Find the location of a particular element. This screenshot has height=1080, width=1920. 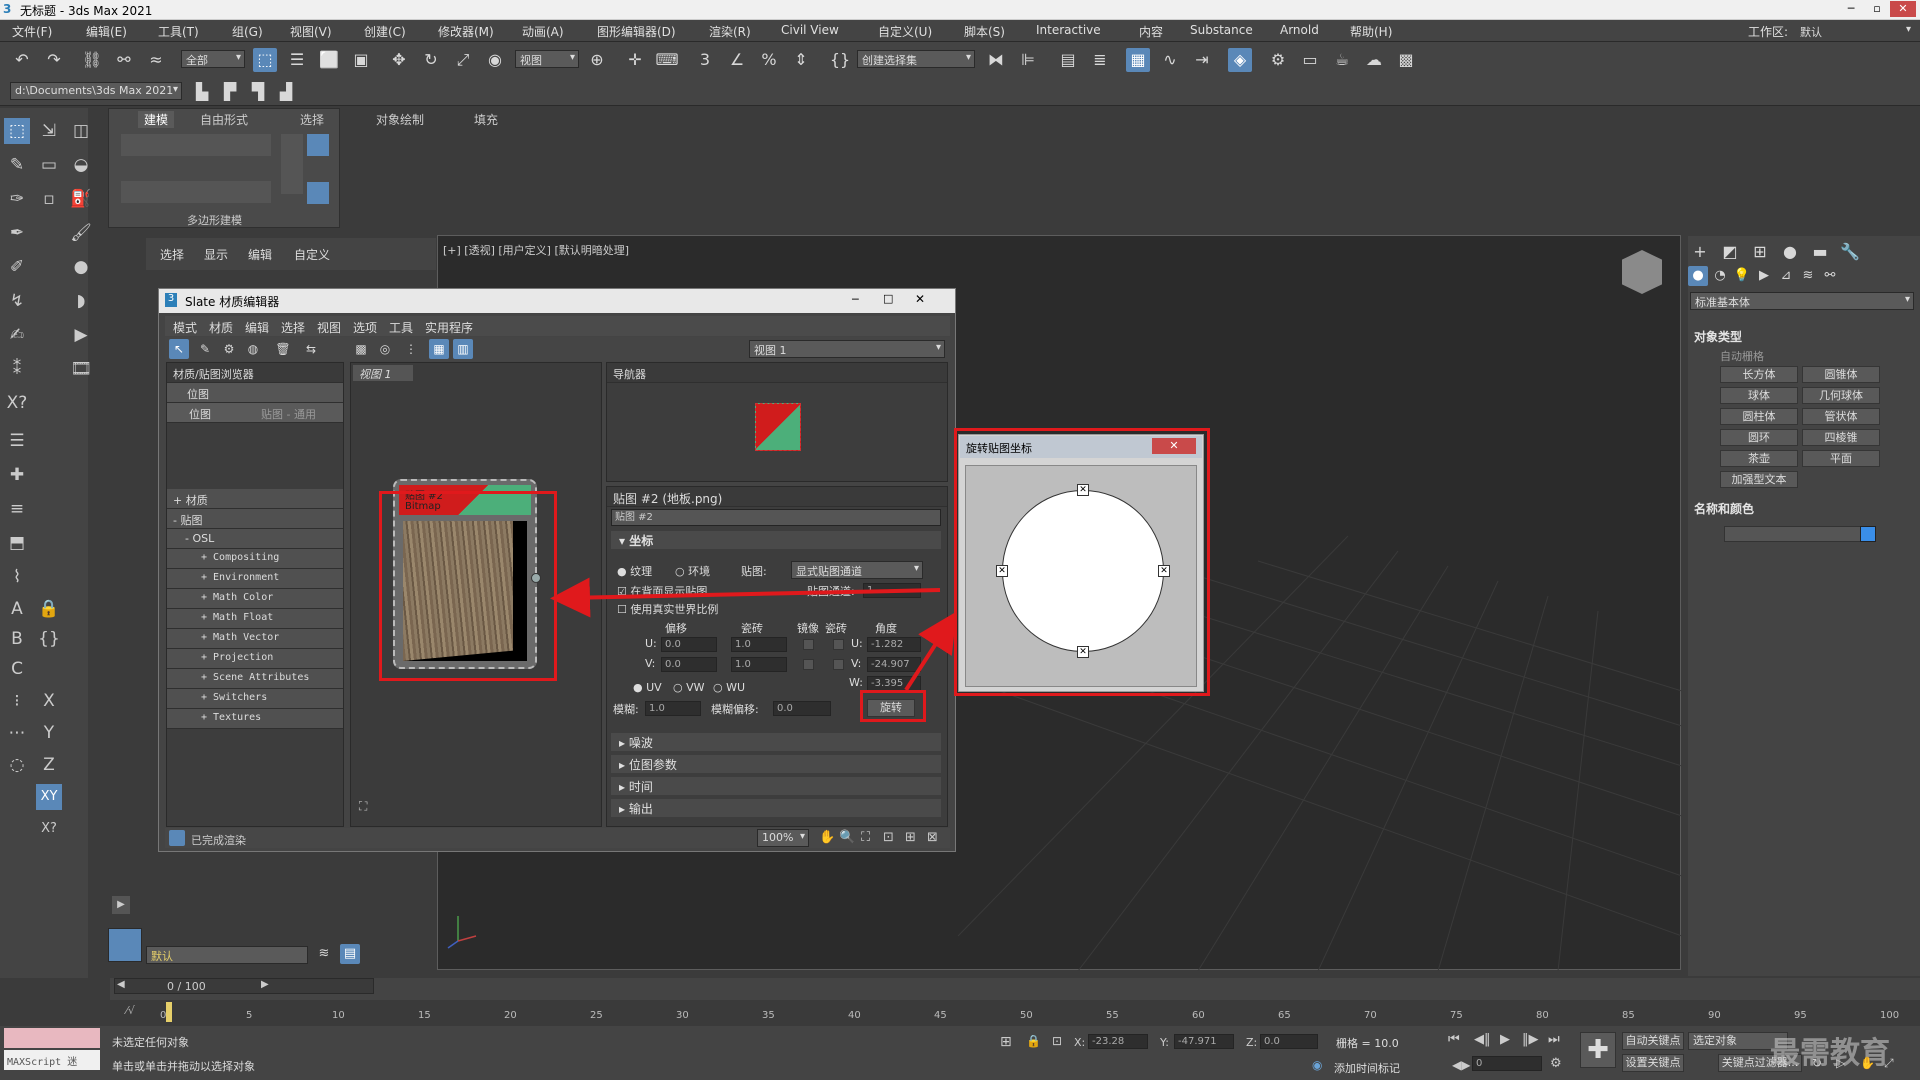

goto-end-icon: ⏭ is located at coordinates (1554, 1039).